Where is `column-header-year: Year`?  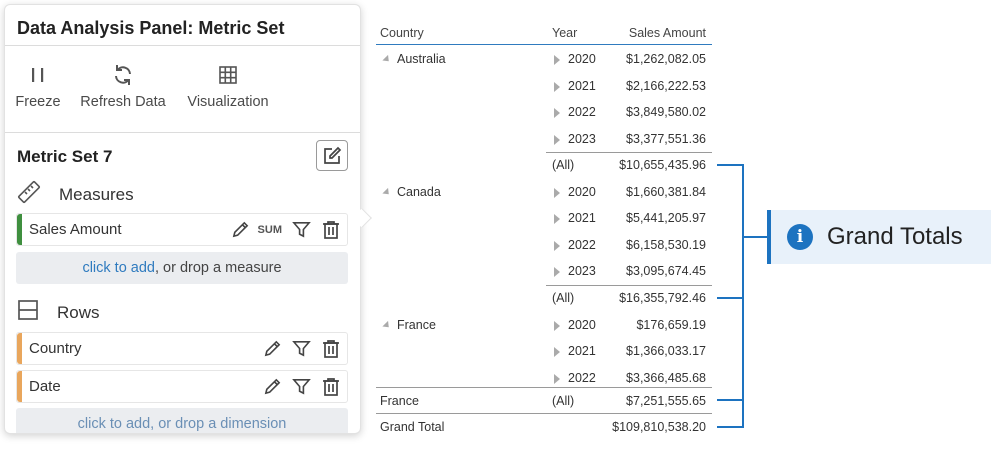 column-header-year: Year is located at coordinates (564, 33).